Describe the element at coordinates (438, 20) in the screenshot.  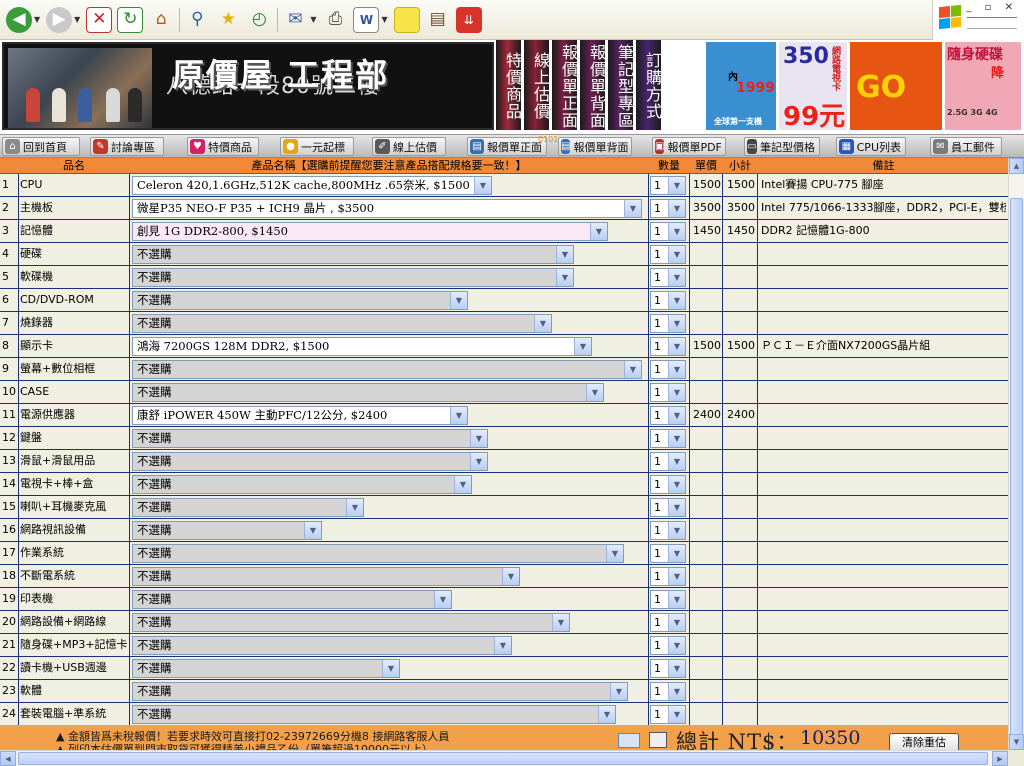
I see `research-icon: ▤` at that location.